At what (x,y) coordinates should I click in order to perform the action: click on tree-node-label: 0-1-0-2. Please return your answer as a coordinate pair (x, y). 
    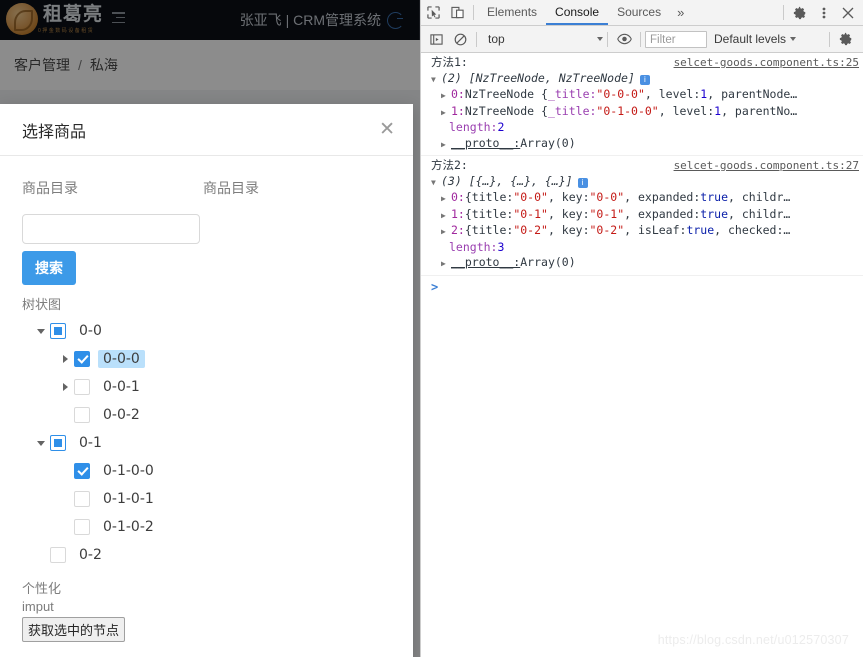
    Looking at the image, I should click on (128, 527).